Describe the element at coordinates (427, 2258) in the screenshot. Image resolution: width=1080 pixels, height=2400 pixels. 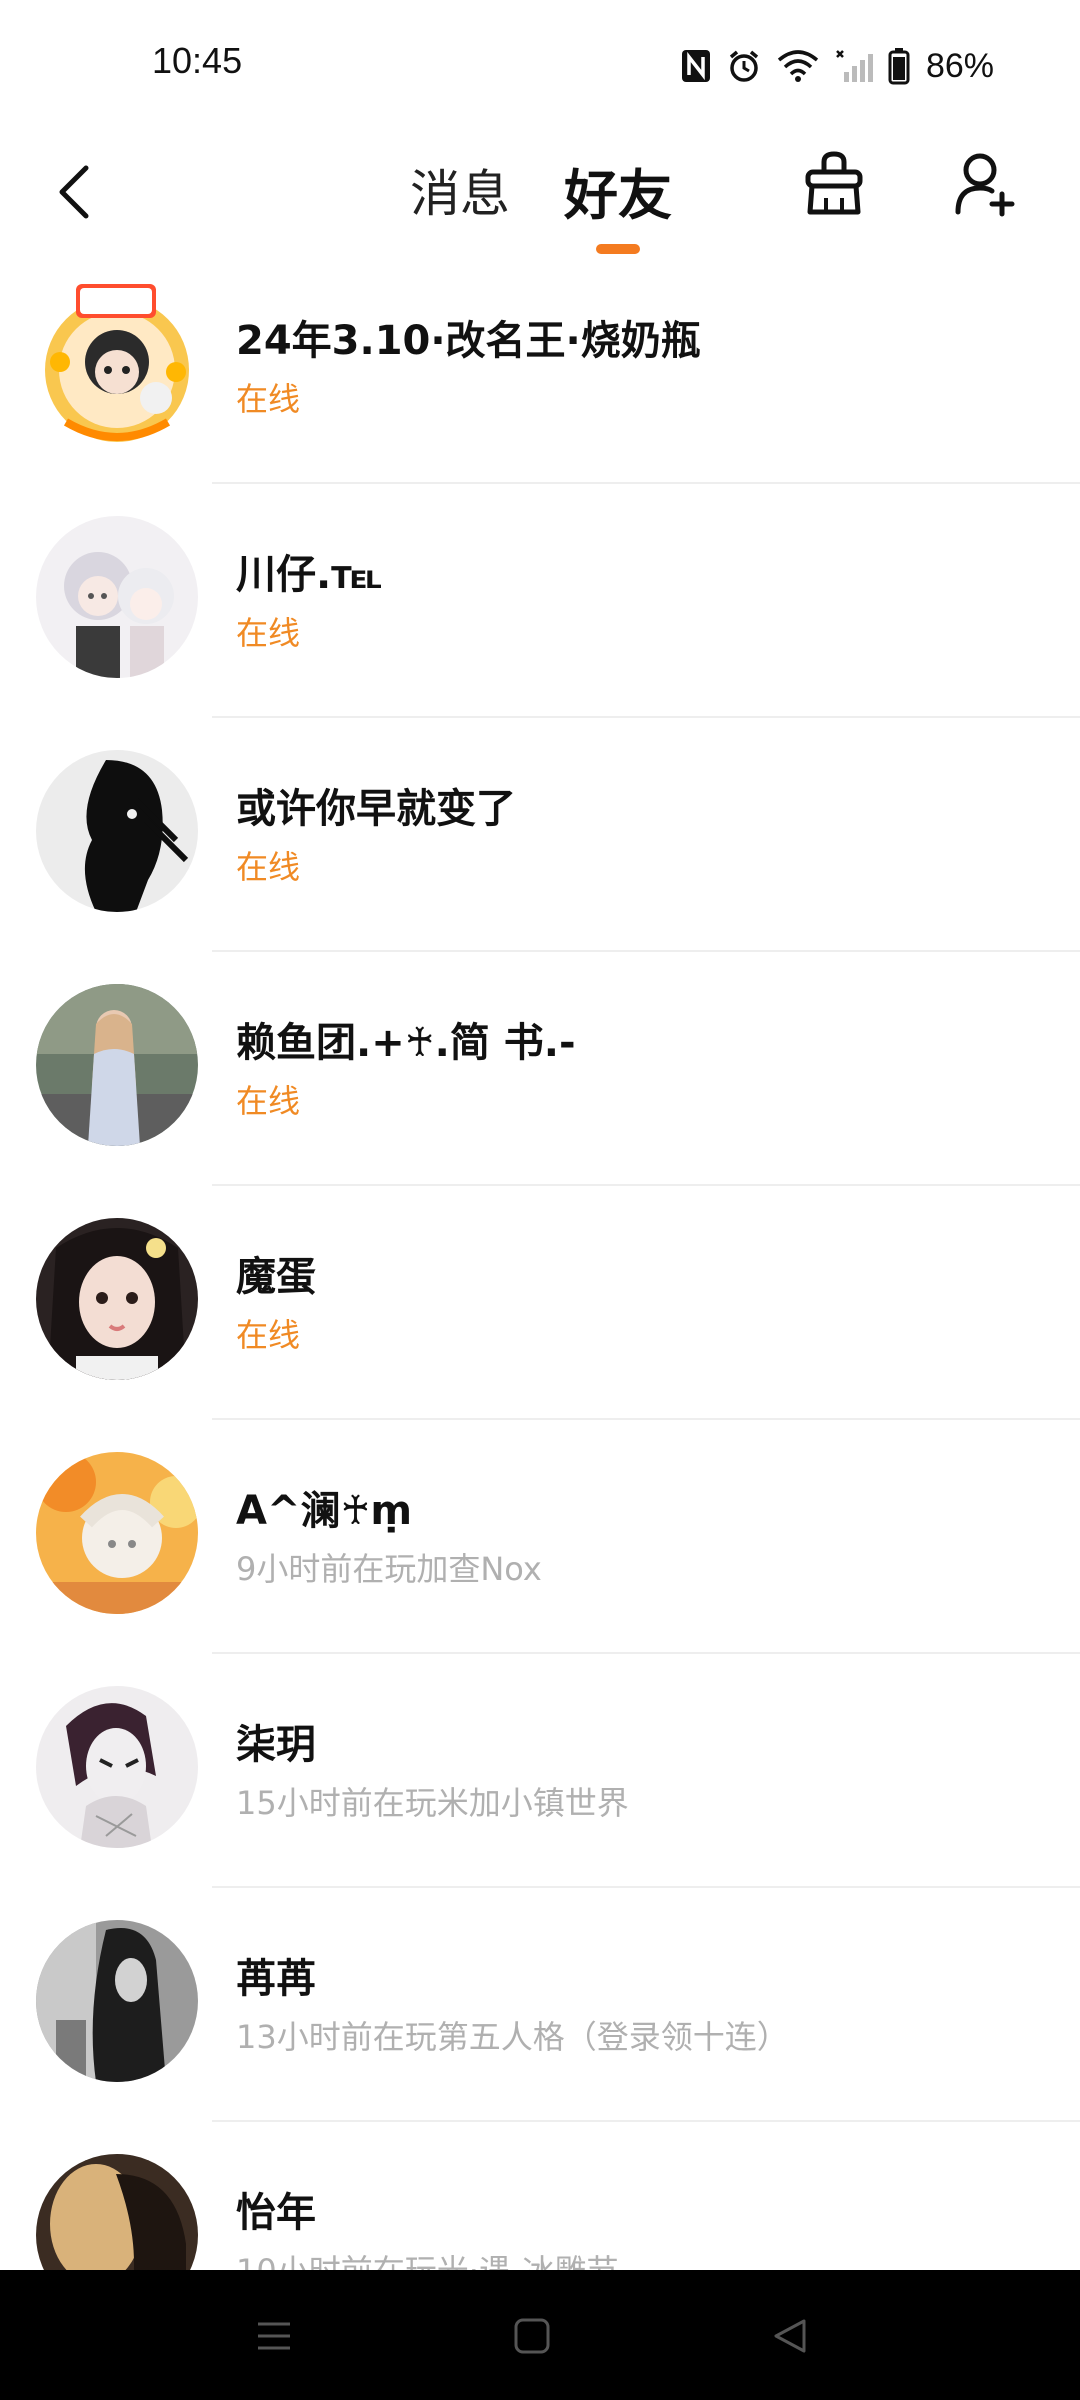
I see `friend-status: 10小时前在玩光·遇-冰雕节` at that location.